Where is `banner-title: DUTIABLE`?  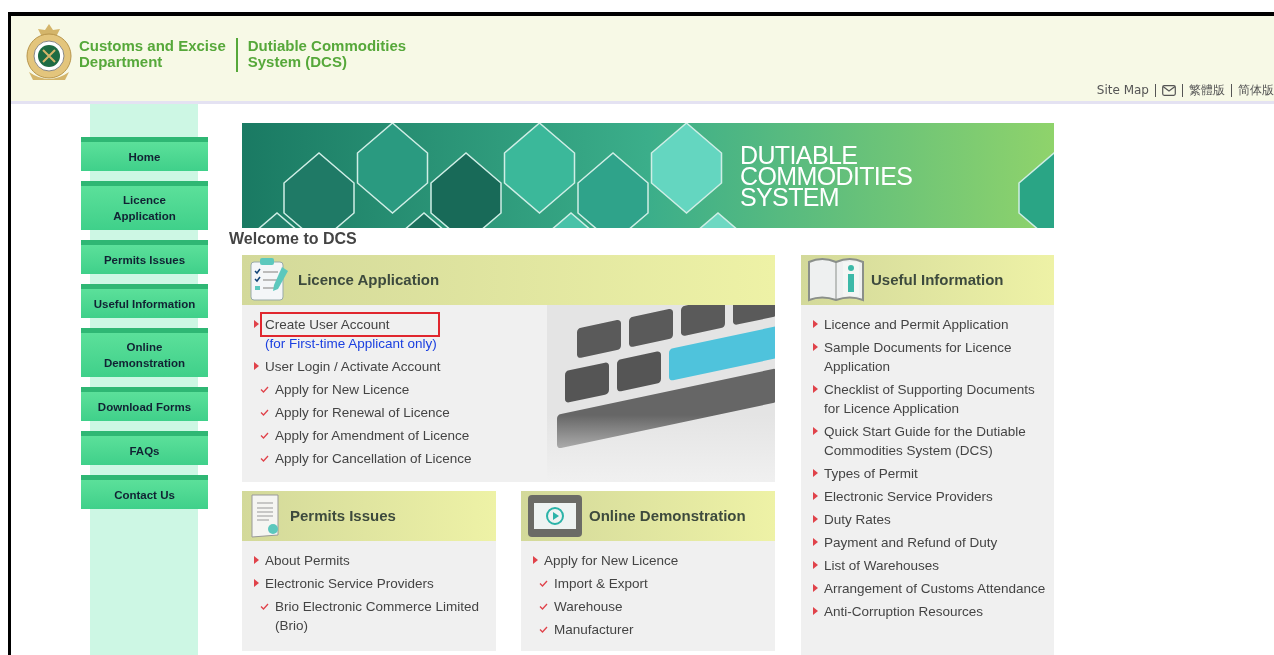 banner-title: DUTIABLE is located at coordinates (799, 155).